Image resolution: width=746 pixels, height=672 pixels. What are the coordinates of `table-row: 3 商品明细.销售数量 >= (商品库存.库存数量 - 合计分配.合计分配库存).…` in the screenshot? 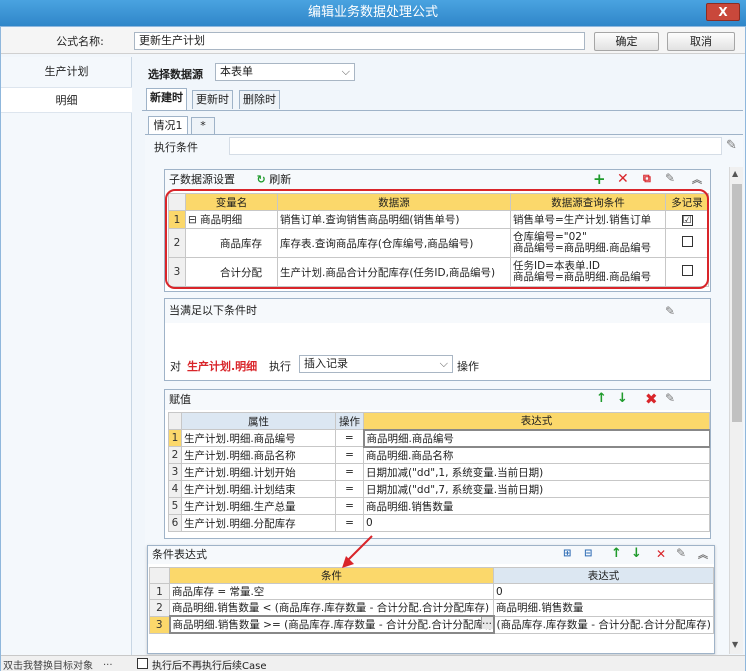 It's located at (431, 624).